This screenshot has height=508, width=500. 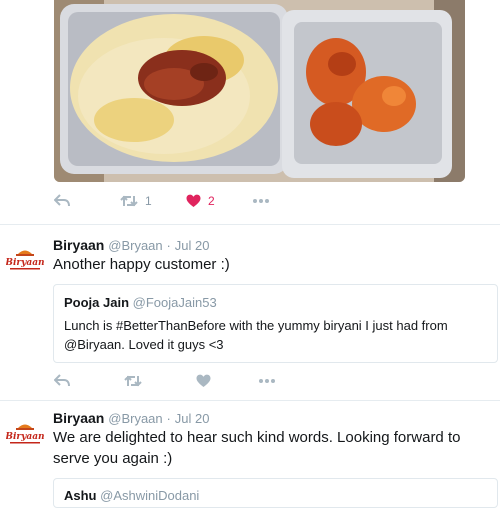 What do you see at coordinates (227, 381) in the screenshot?
I see `like-button` at bounding box center [227, 381].